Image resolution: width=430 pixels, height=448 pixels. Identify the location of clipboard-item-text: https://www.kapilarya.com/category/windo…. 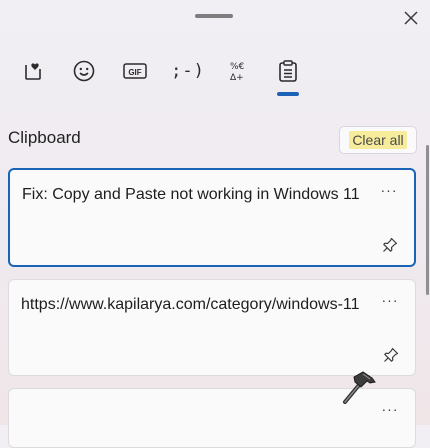
(190, 304).